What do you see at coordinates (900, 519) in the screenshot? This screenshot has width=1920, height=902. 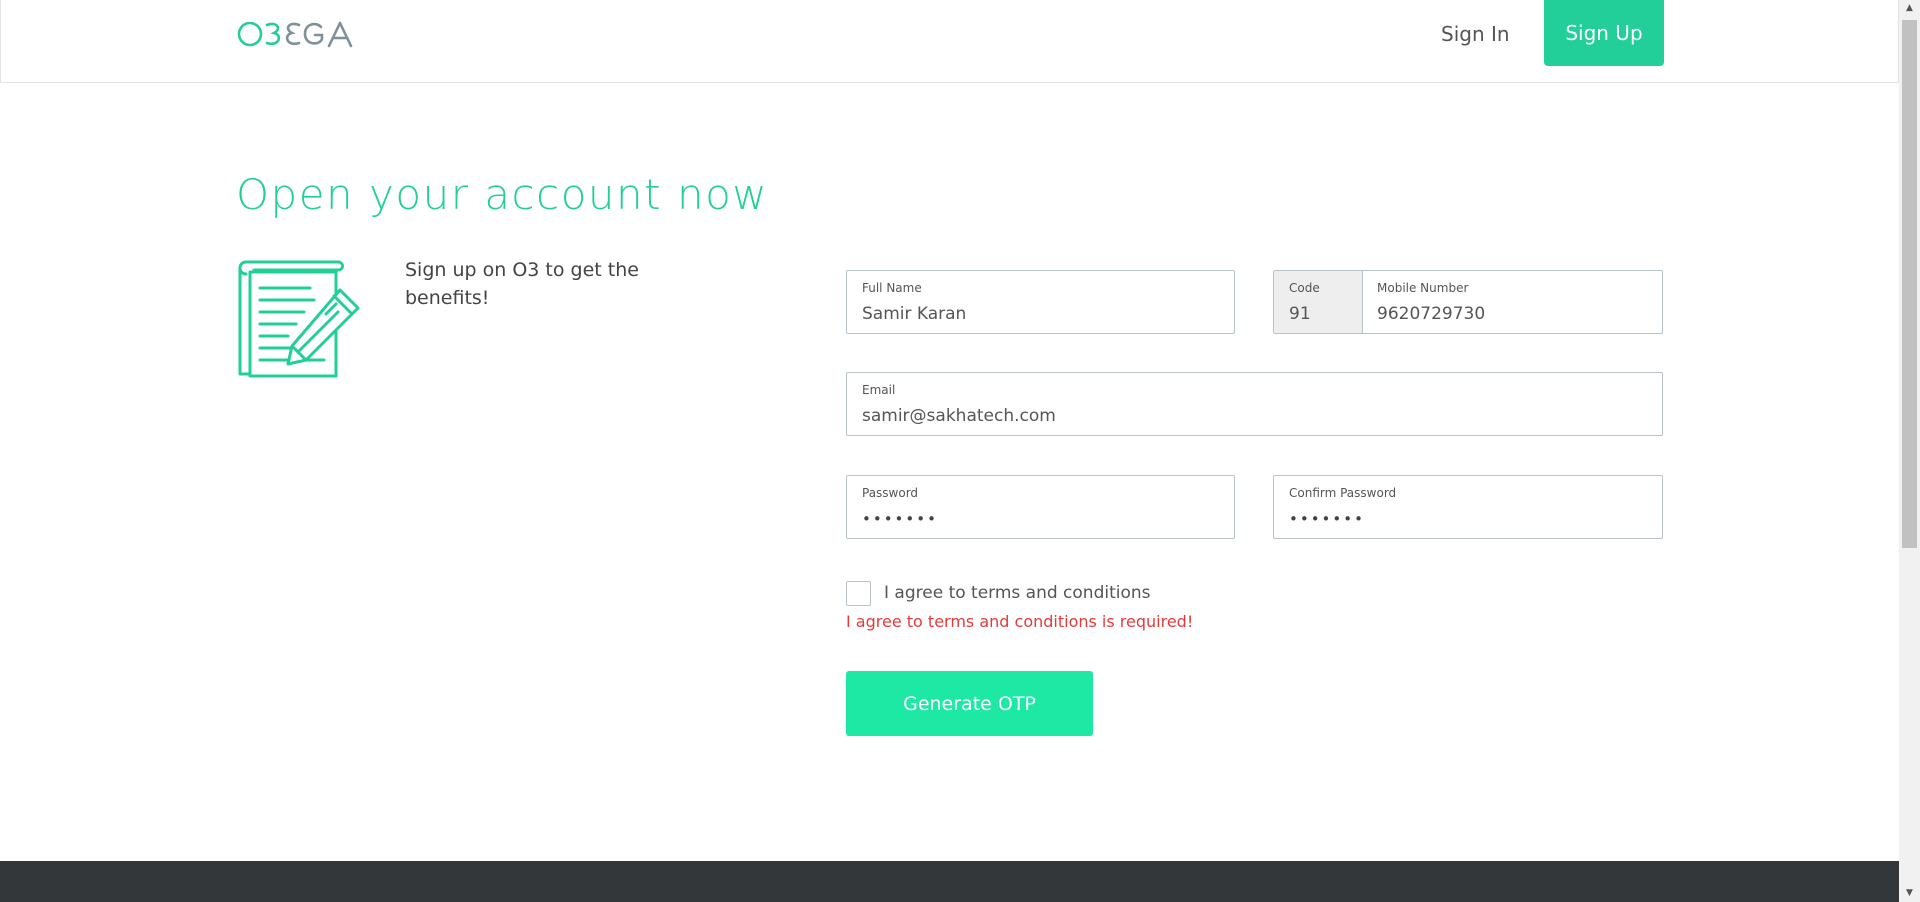 I see `password-value: •••••••` at bounding box center [900, 519].